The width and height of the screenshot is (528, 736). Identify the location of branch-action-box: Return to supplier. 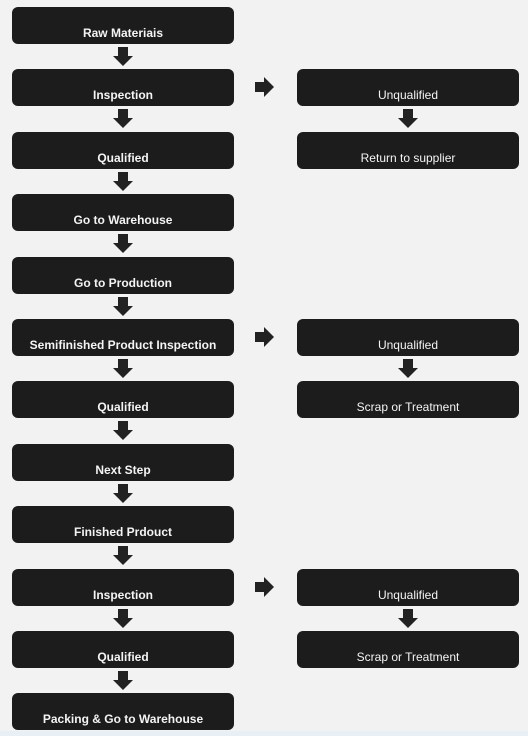
(408, 150).